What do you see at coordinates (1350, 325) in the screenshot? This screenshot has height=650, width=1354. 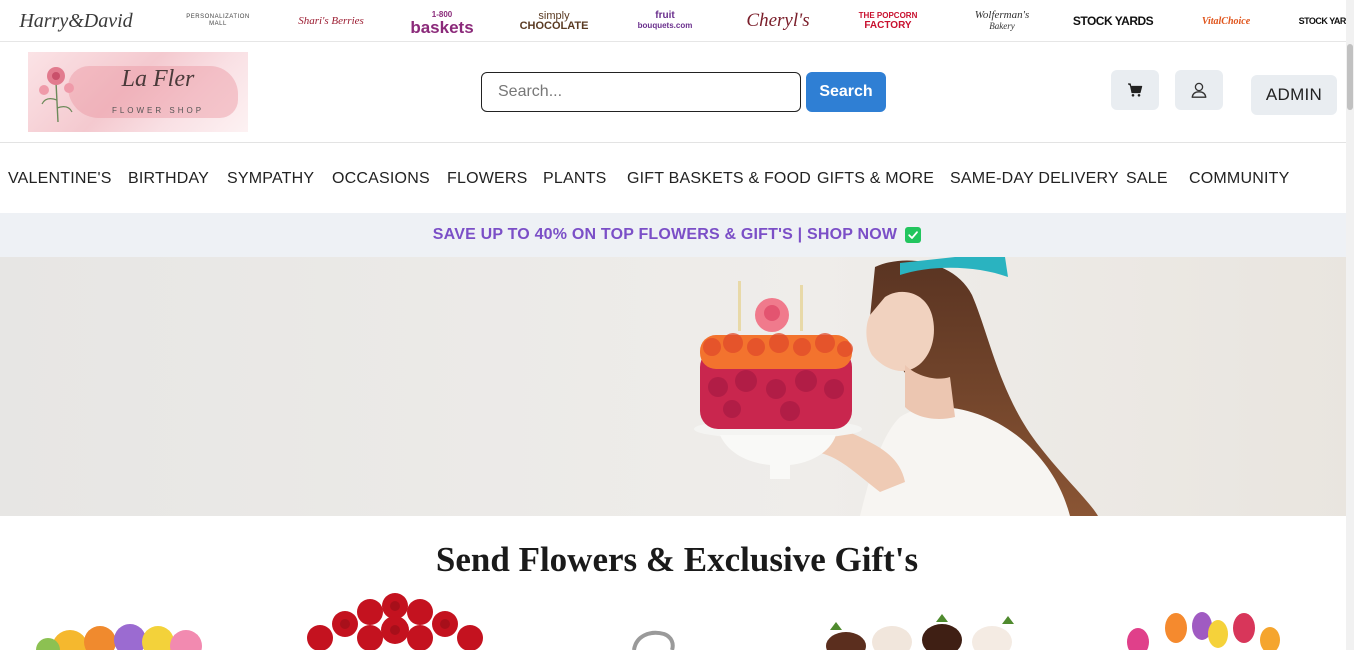 I see `page-scrollbar` at bounding box center [1350, 325].